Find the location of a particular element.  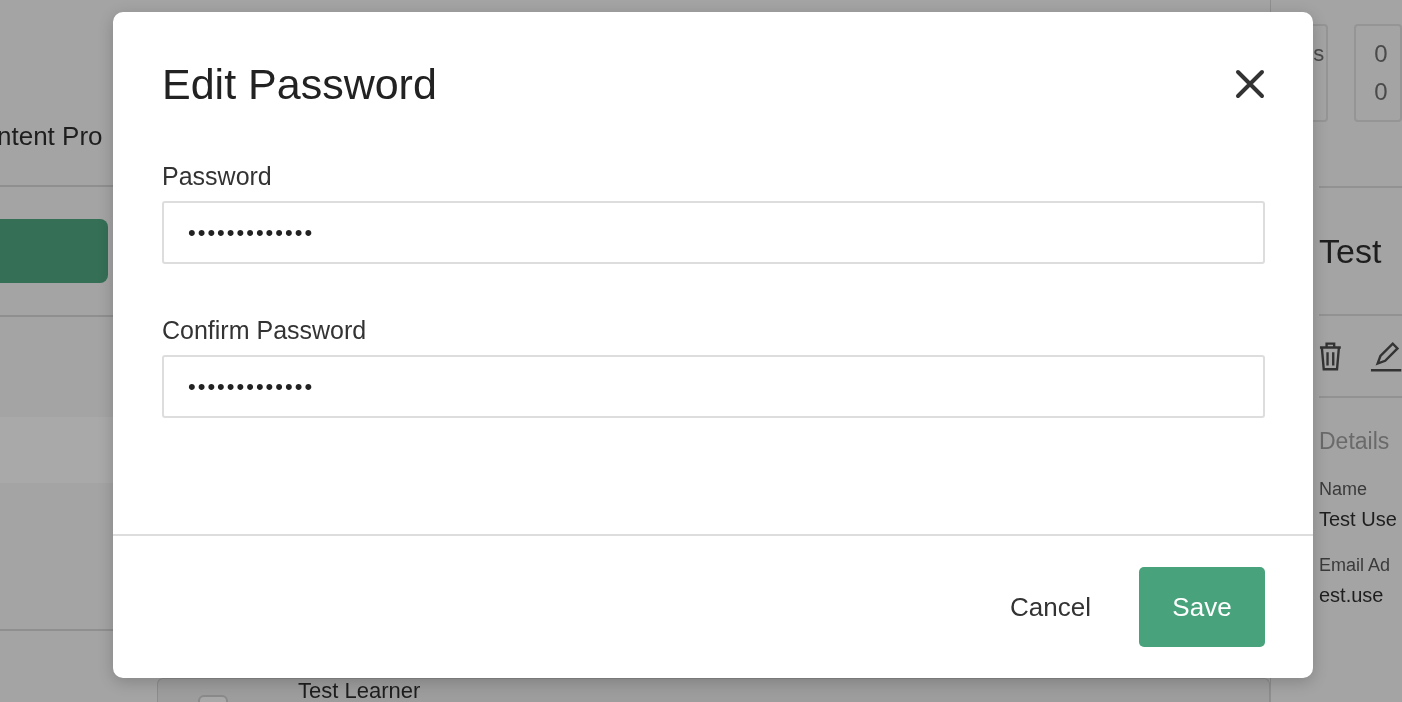

pencil-icon is located at coordinates (1385, 356).